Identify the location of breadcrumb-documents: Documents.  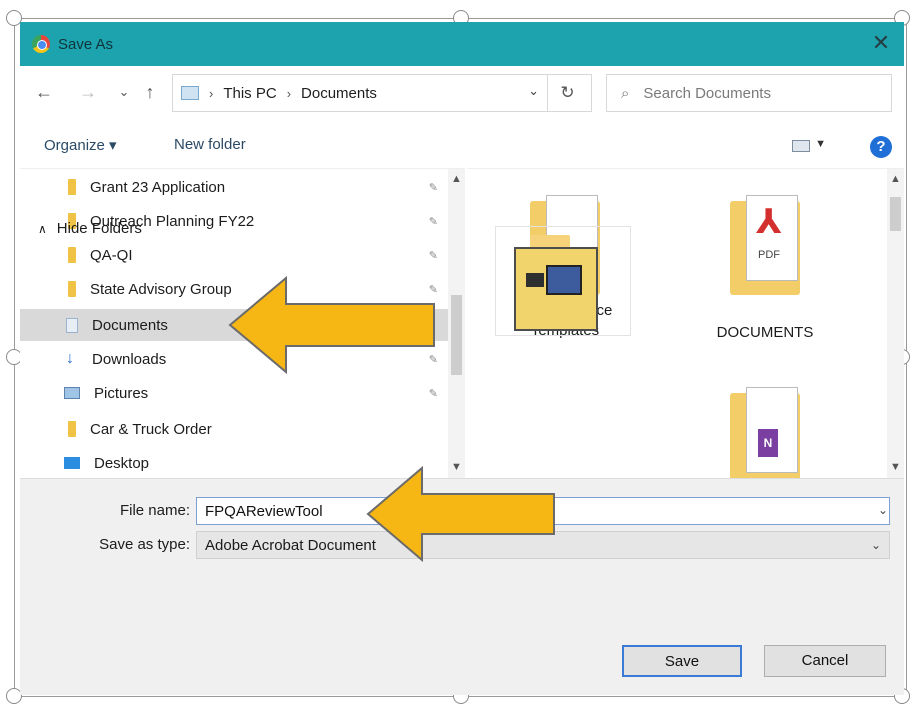
(339, 93).